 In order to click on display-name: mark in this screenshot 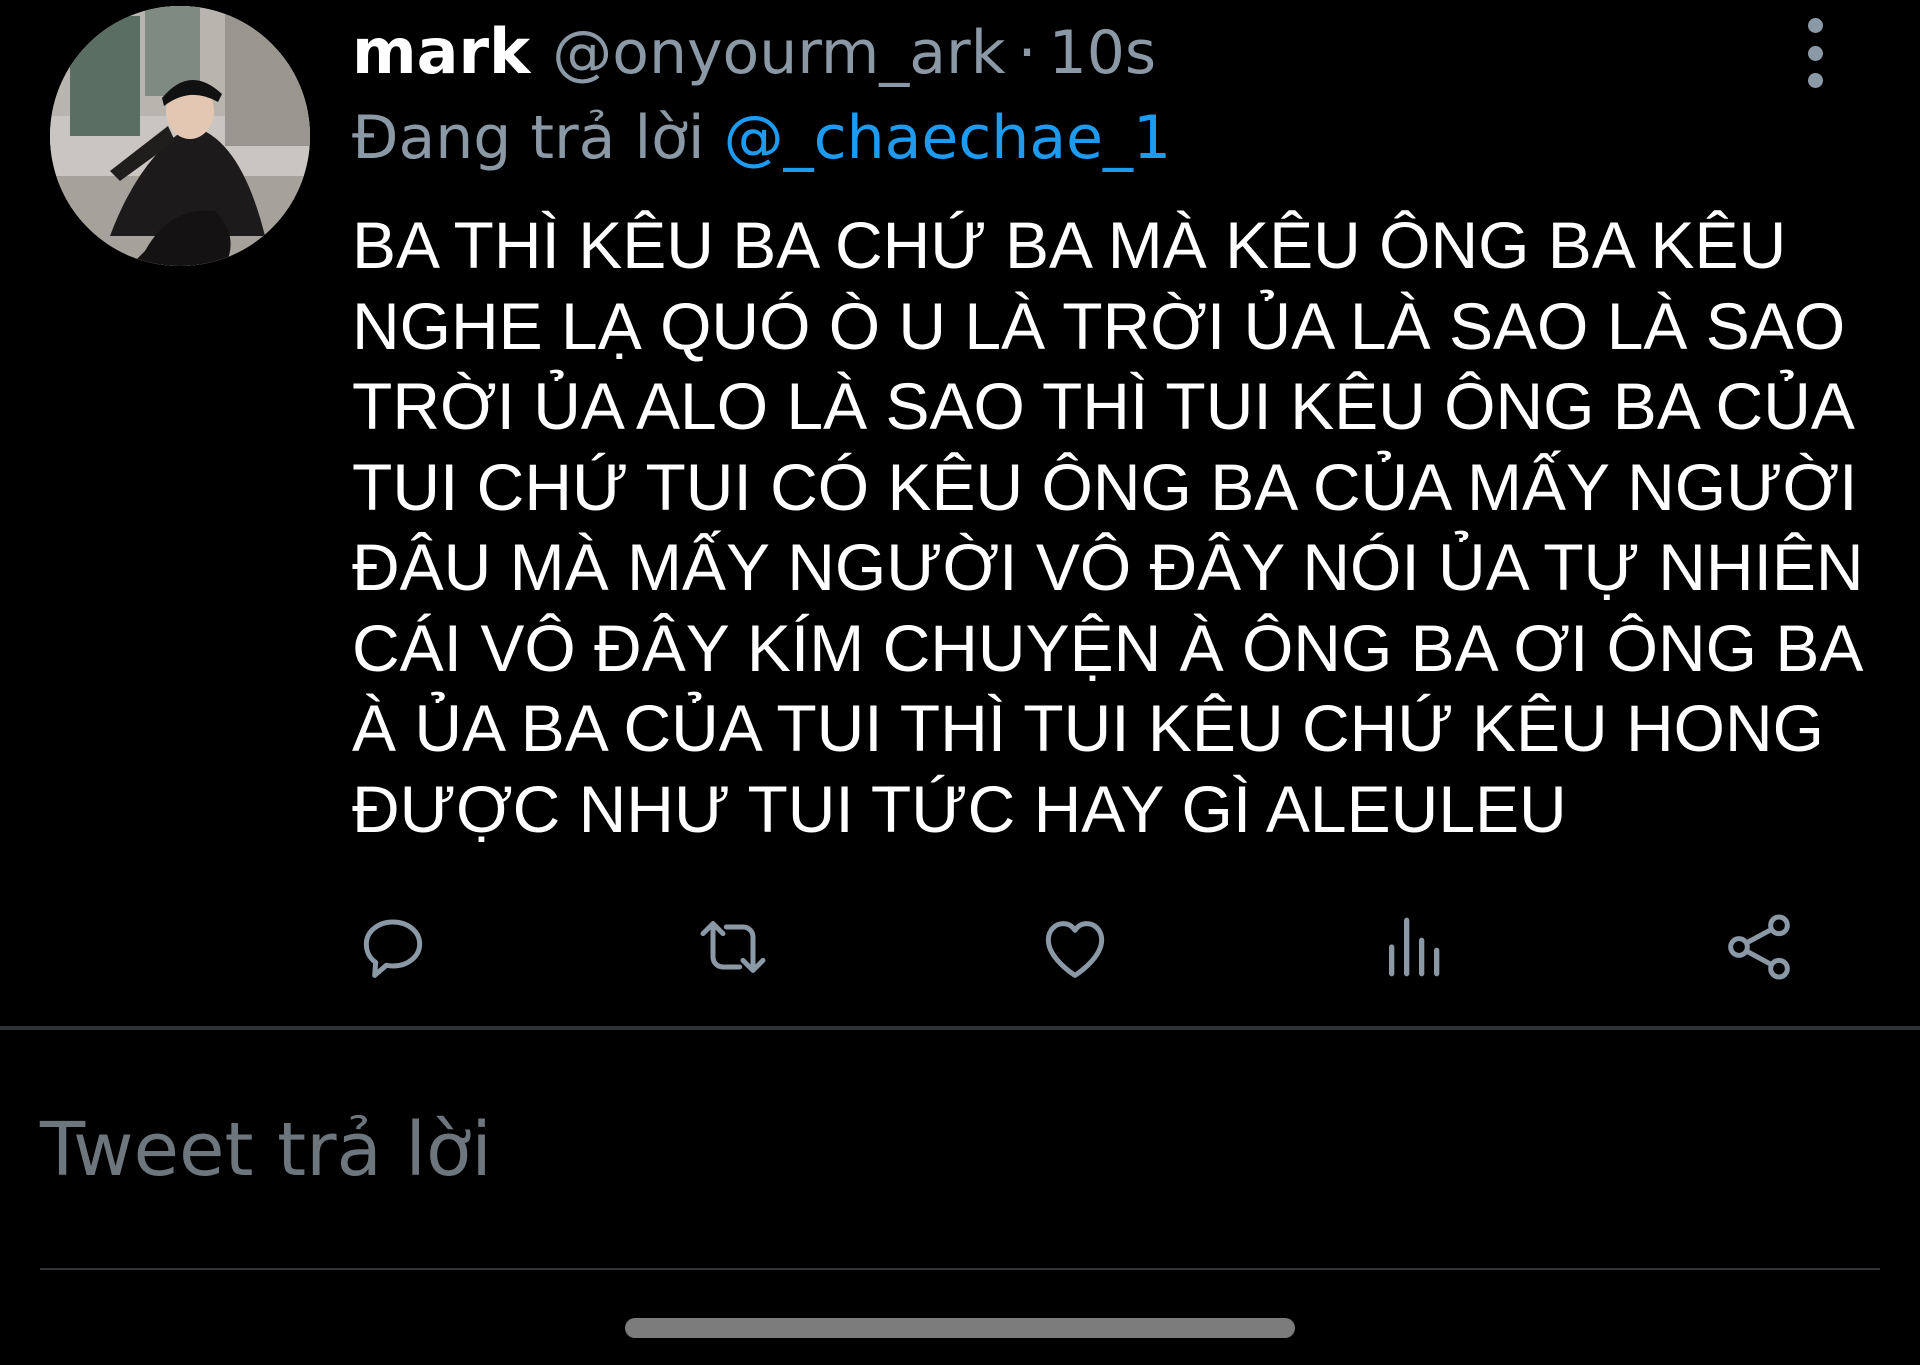, I will do `click(441, 52)`.